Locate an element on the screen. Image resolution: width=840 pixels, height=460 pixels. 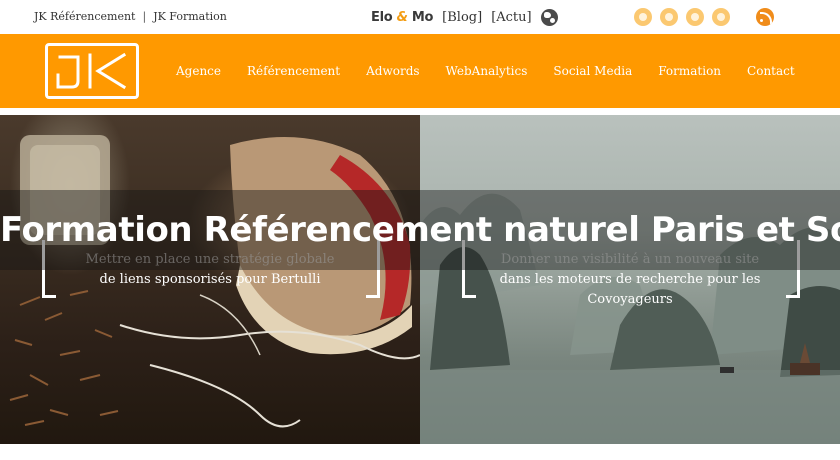
globe-icon is located at coordinates (549, 17).